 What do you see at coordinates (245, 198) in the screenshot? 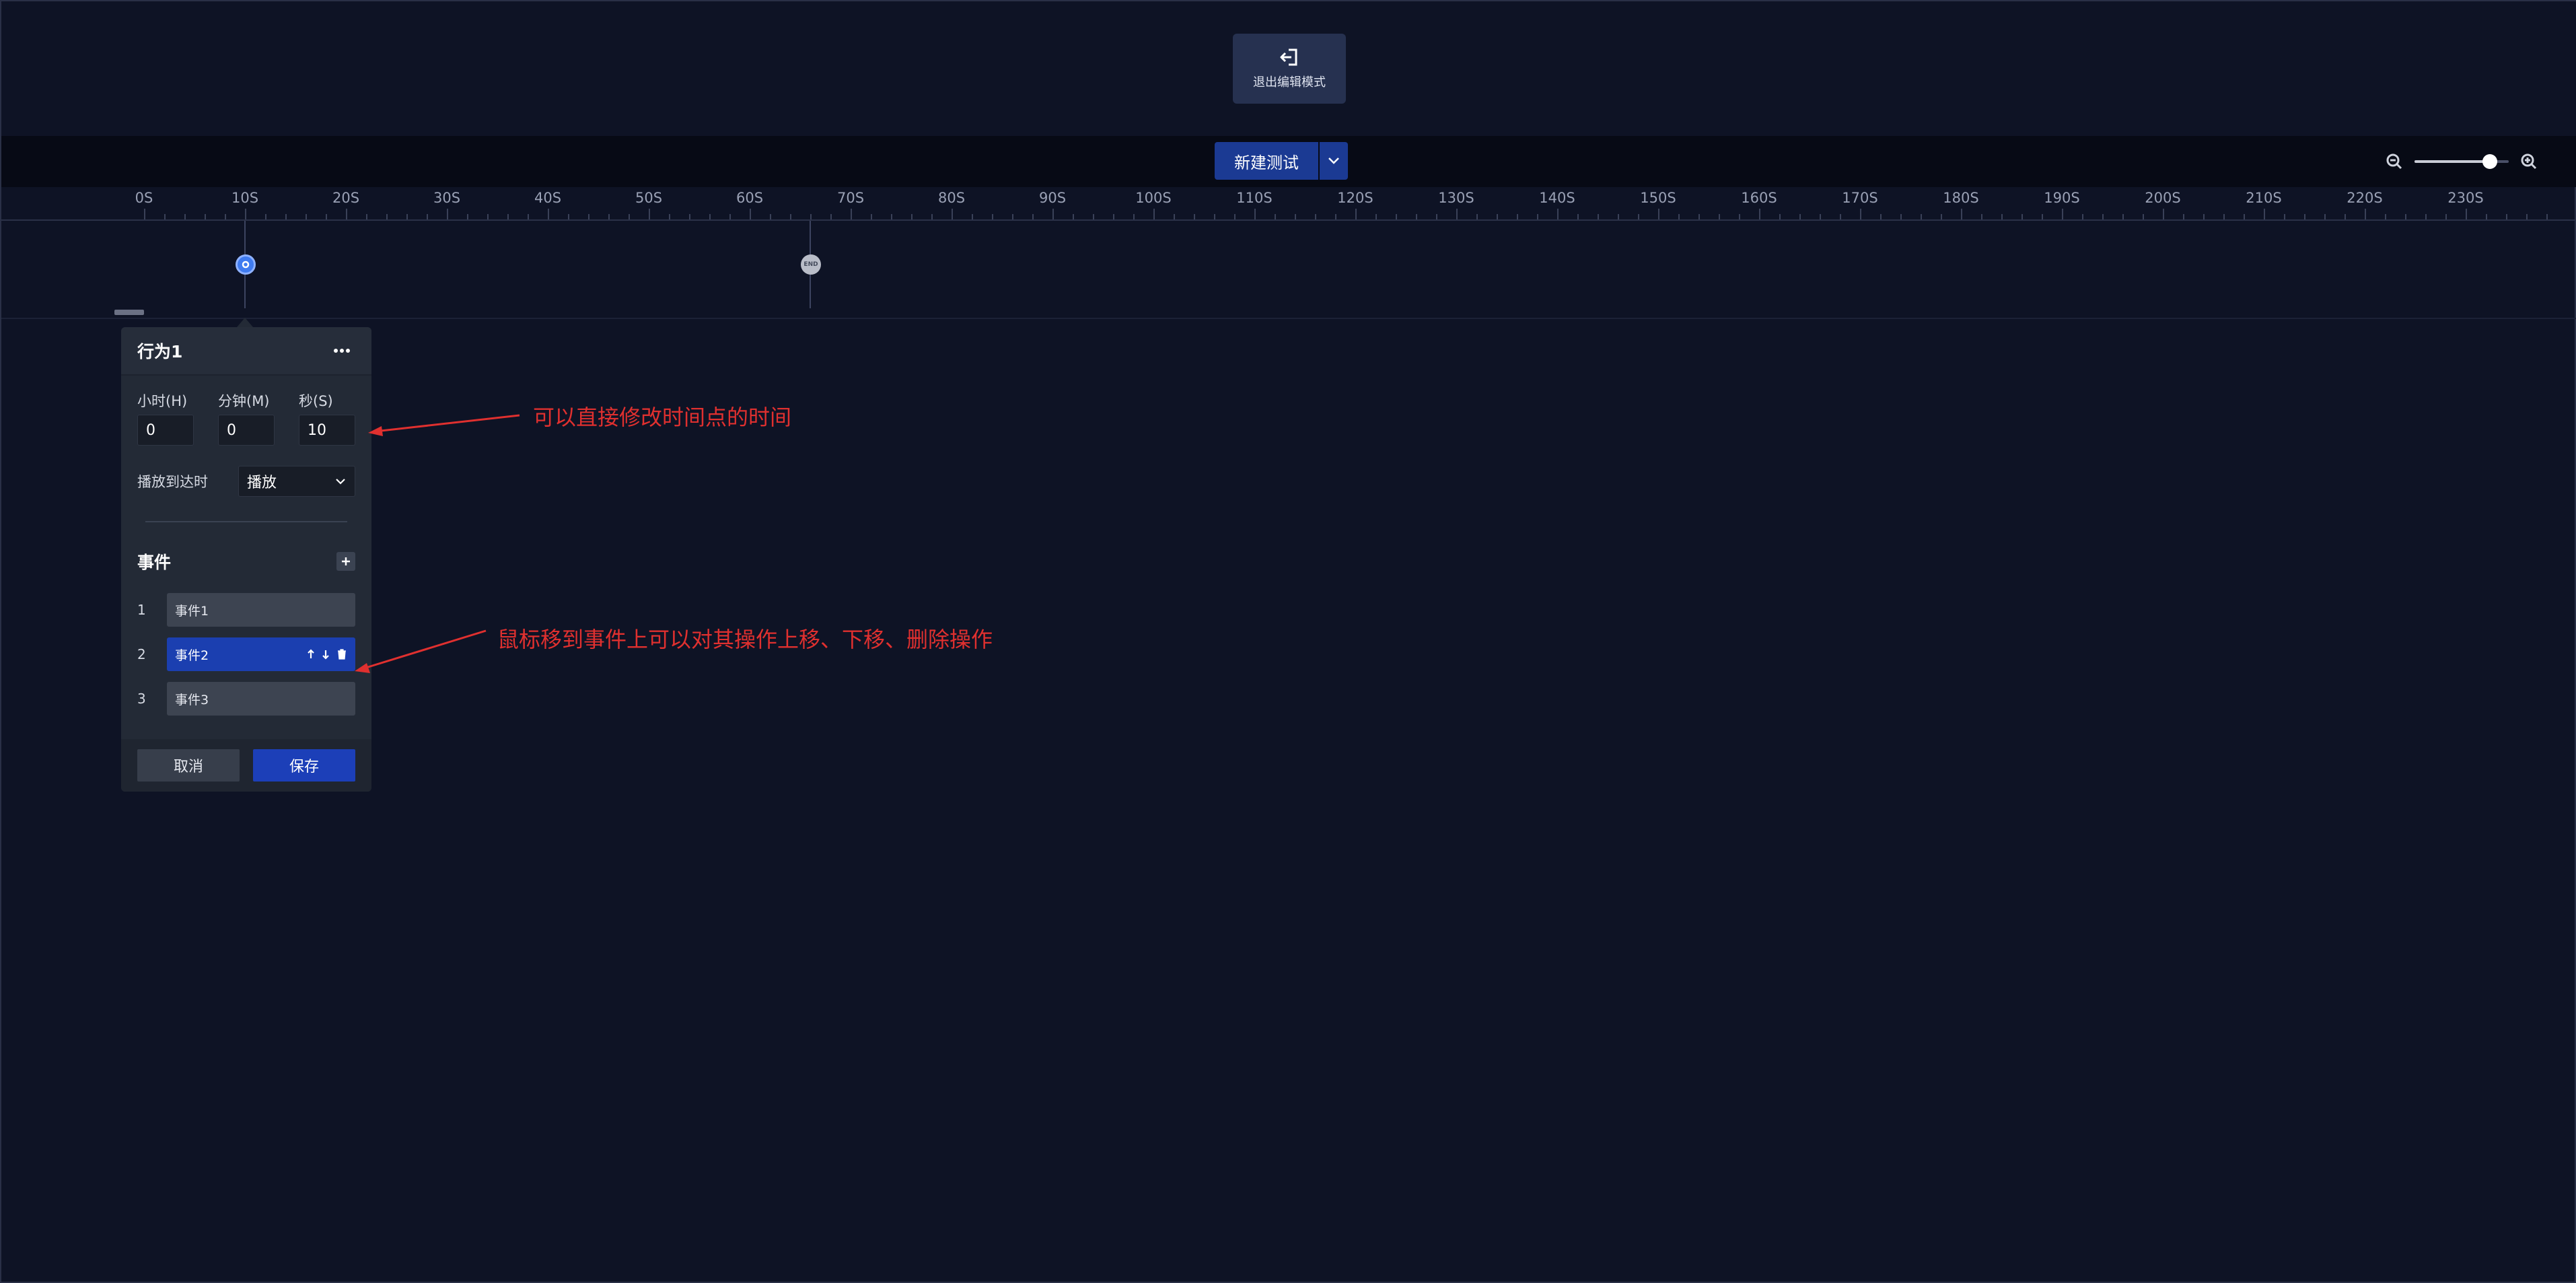
I see `ruler-tick-label: 10S` at bounding box center [245, 198].